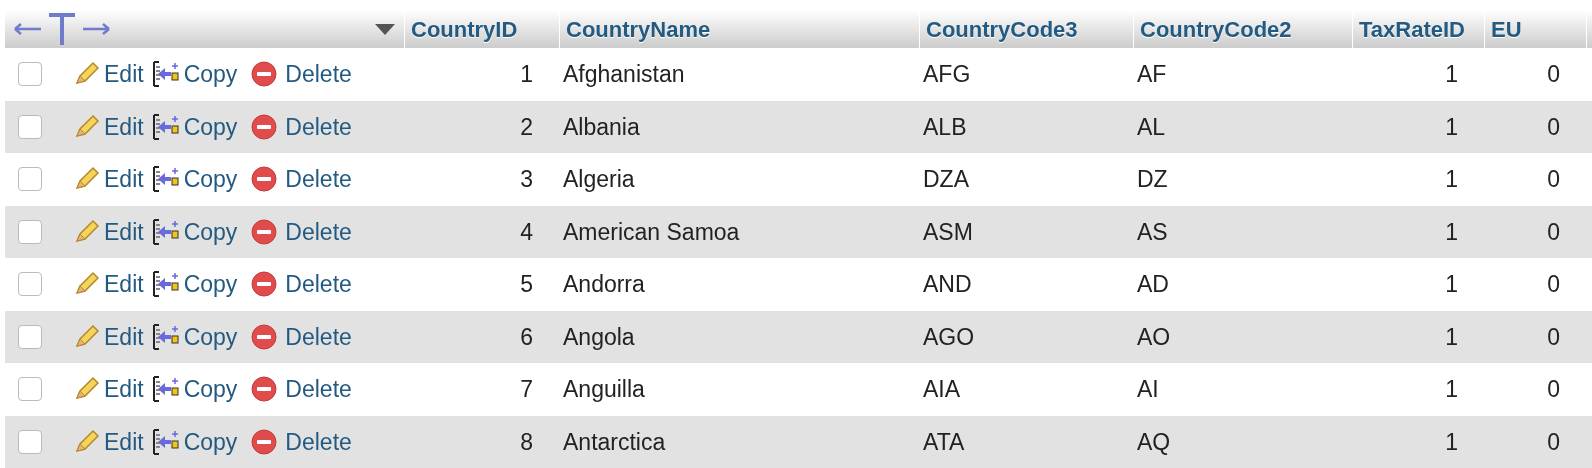 The height and width of the screenshot is (468, 1592). Describe the element at coordinates (1154, 337) in the screenshot. I see `table-cell-text: AO` at that location.